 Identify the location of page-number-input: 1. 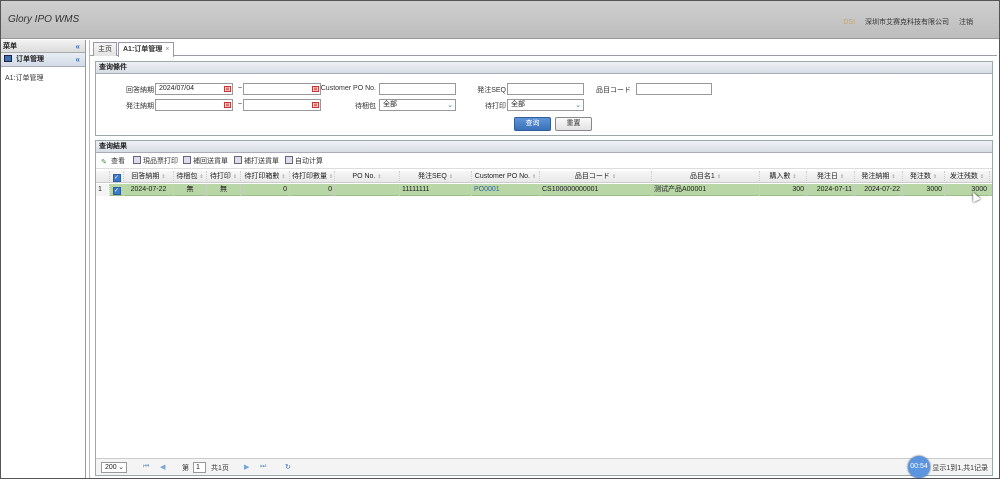
(199, 467).